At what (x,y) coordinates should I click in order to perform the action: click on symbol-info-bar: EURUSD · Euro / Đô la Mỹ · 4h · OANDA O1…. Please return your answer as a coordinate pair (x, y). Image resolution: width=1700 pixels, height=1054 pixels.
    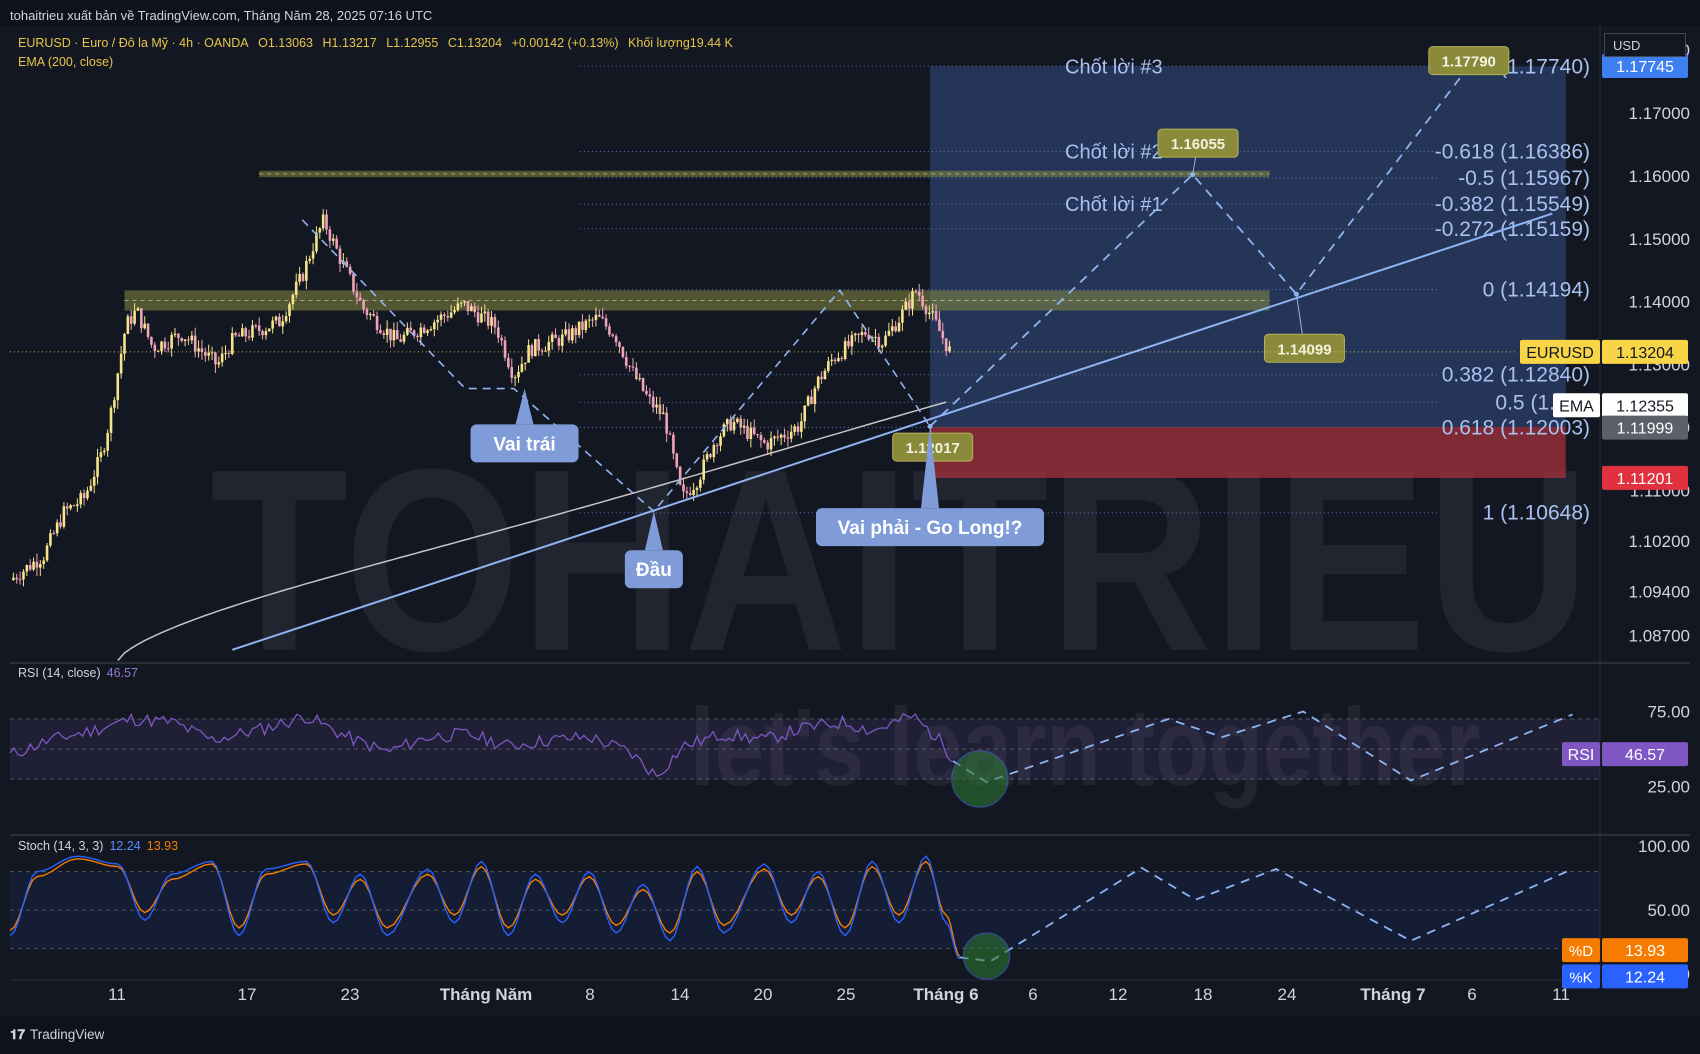
    Looking at the image, I should click on (378, 43).